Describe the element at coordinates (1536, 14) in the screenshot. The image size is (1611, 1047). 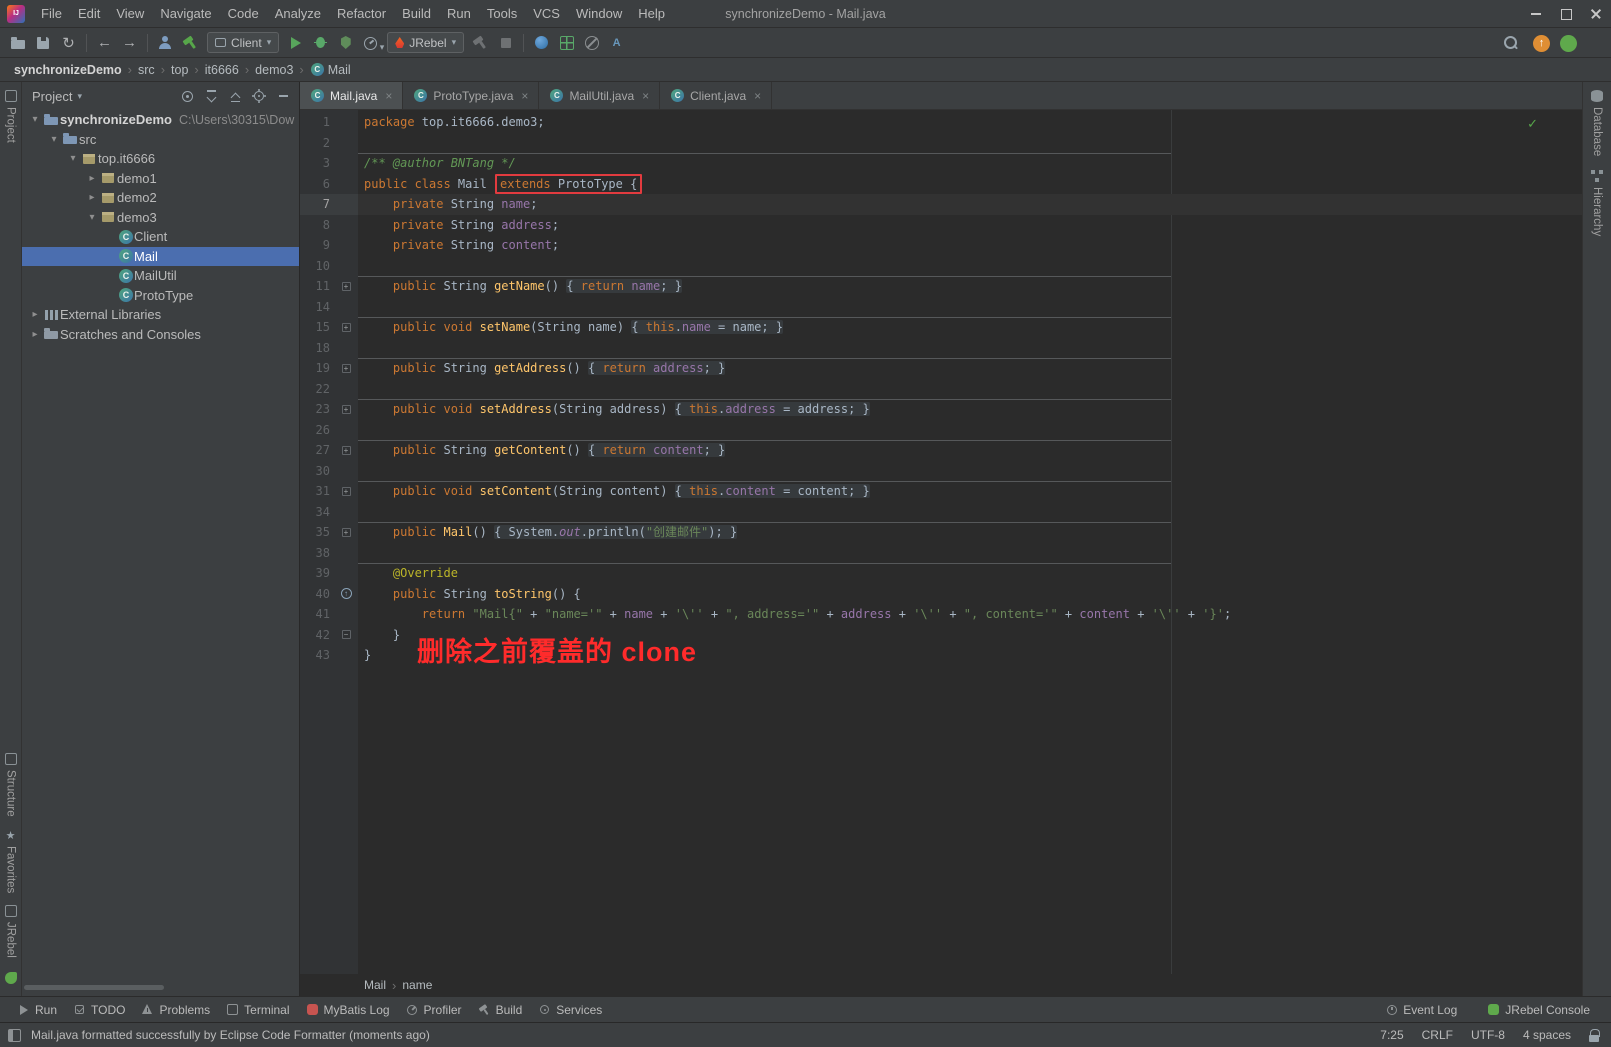
I see `minimize-button` at that location.